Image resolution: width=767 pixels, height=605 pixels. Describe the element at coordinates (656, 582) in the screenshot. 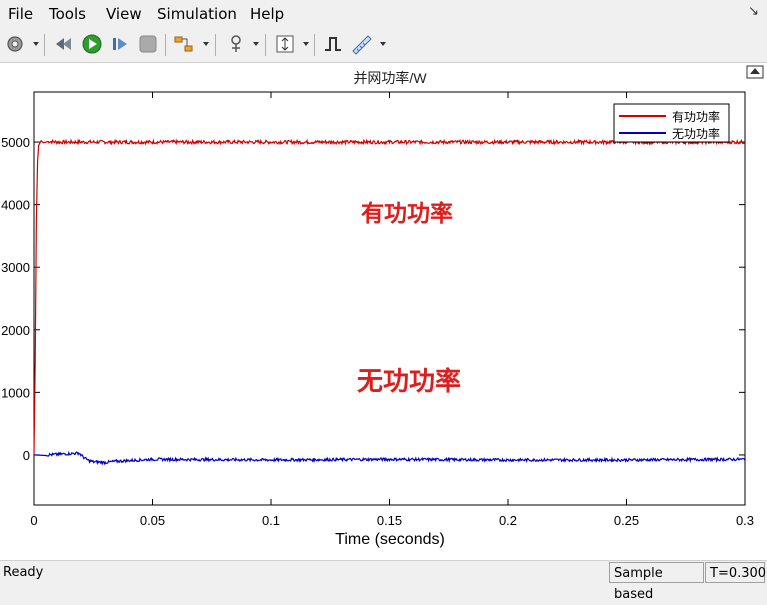

I see `status-sample-mode: Sample based` at that location.